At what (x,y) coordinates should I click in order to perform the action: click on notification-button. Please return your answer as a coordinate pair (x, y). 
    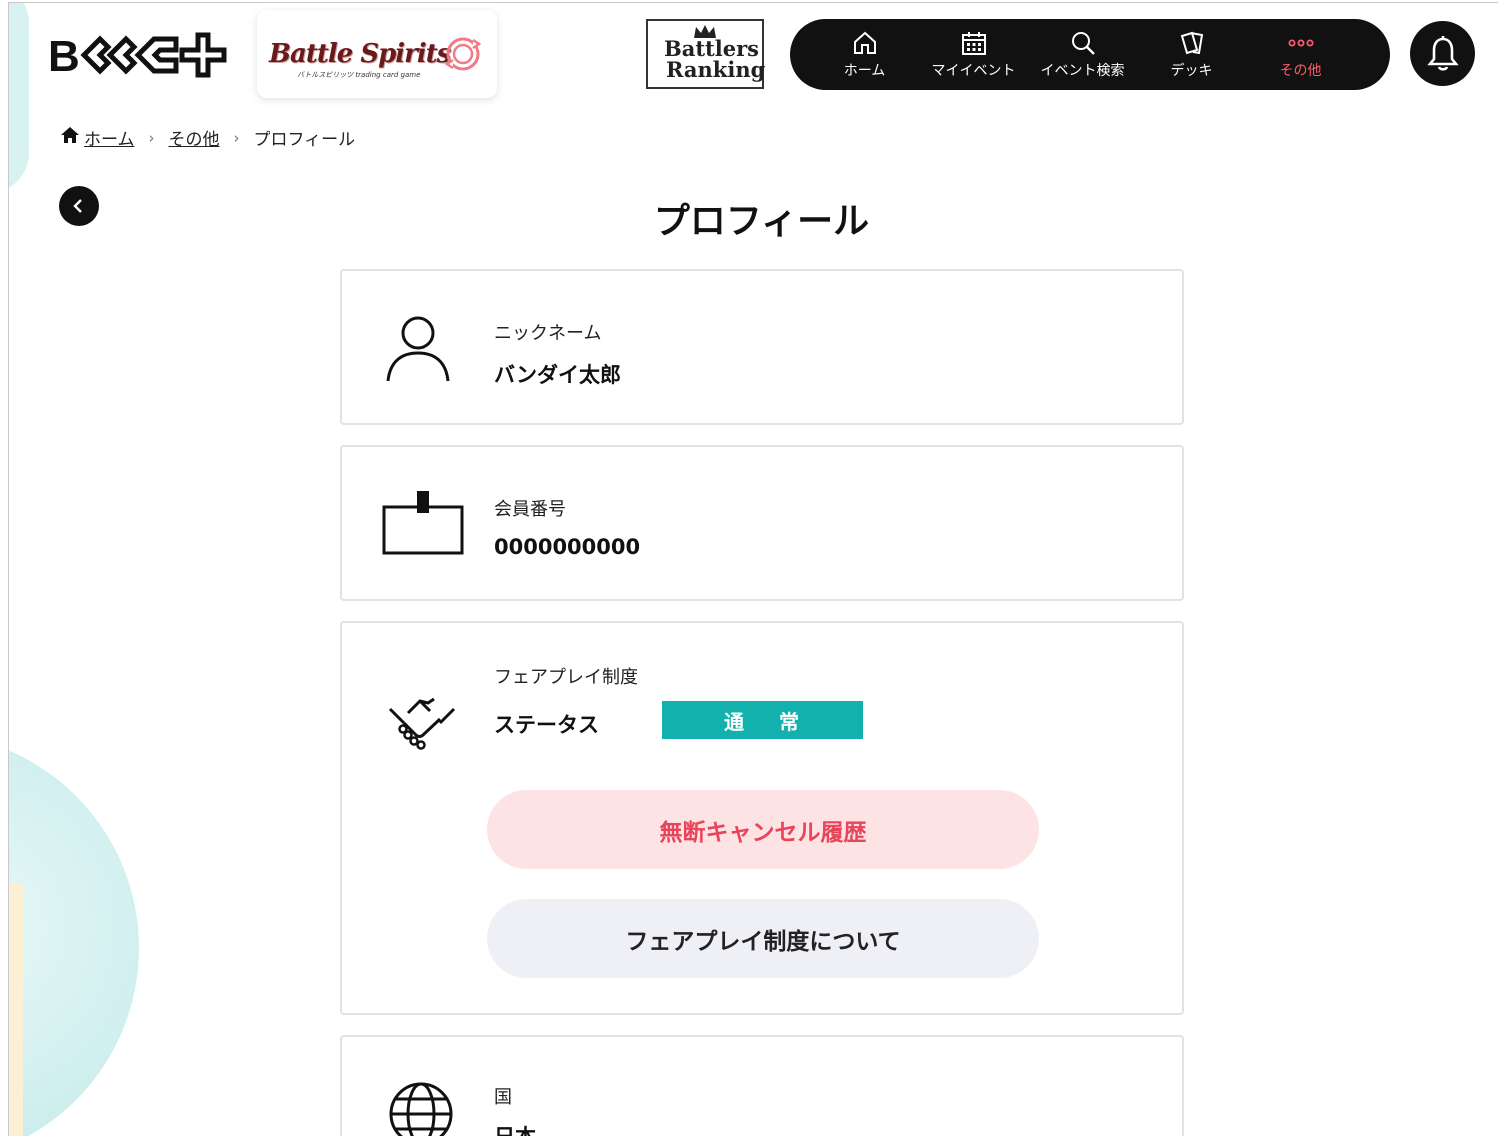
    Looking at the image, I should click on (1442, 53).